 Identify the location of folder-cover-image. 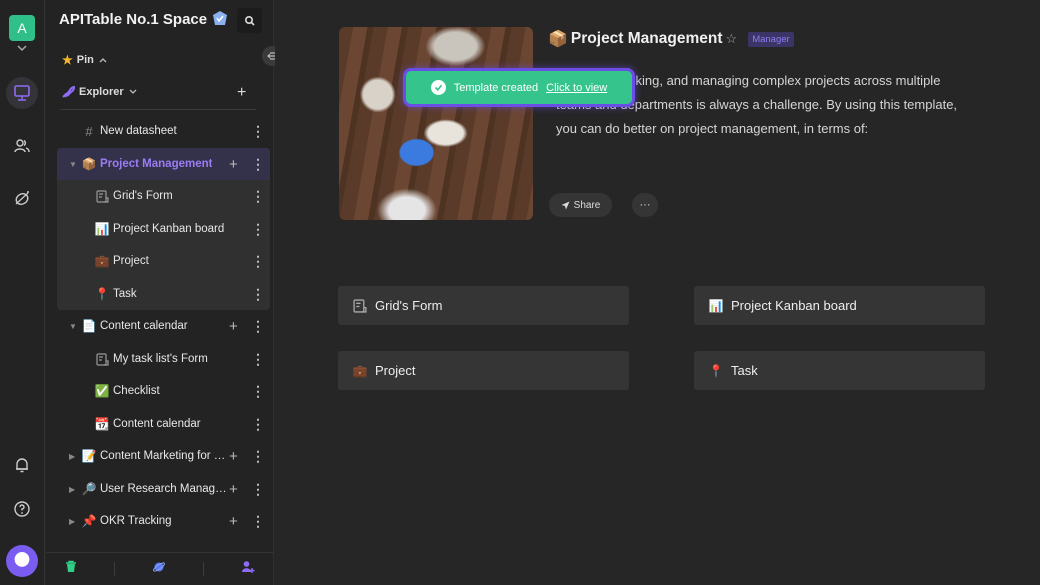
(436, 123).